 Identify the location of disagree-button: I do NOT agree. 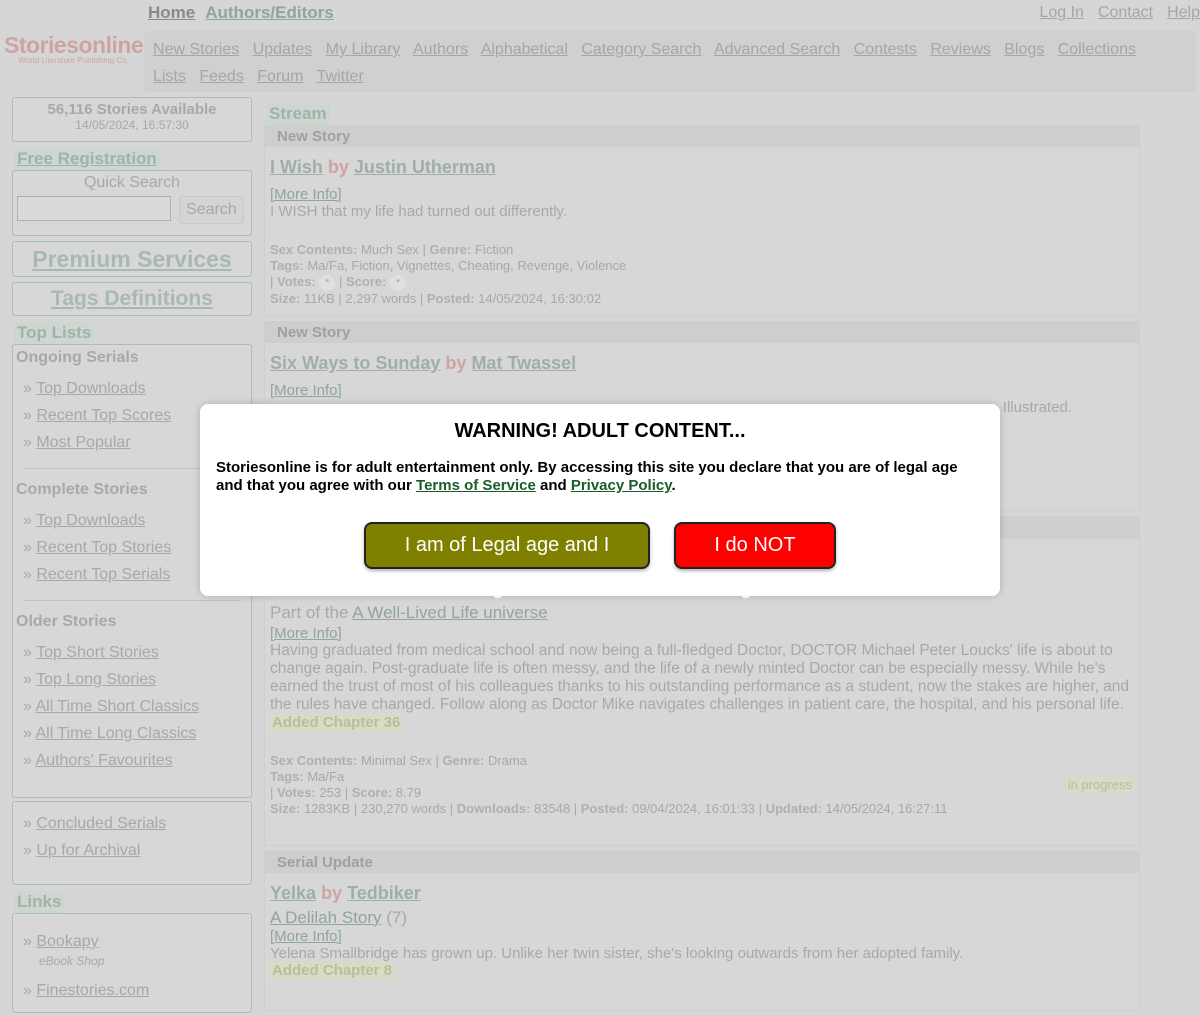
(755, 560).